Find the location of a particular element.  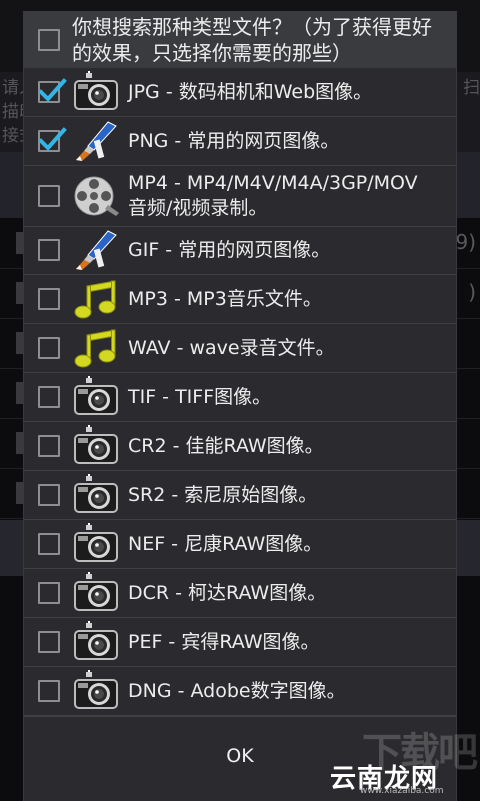

file-type-label: CR2 - 佳能RAW图像。 is located at coordinates (226, 446).